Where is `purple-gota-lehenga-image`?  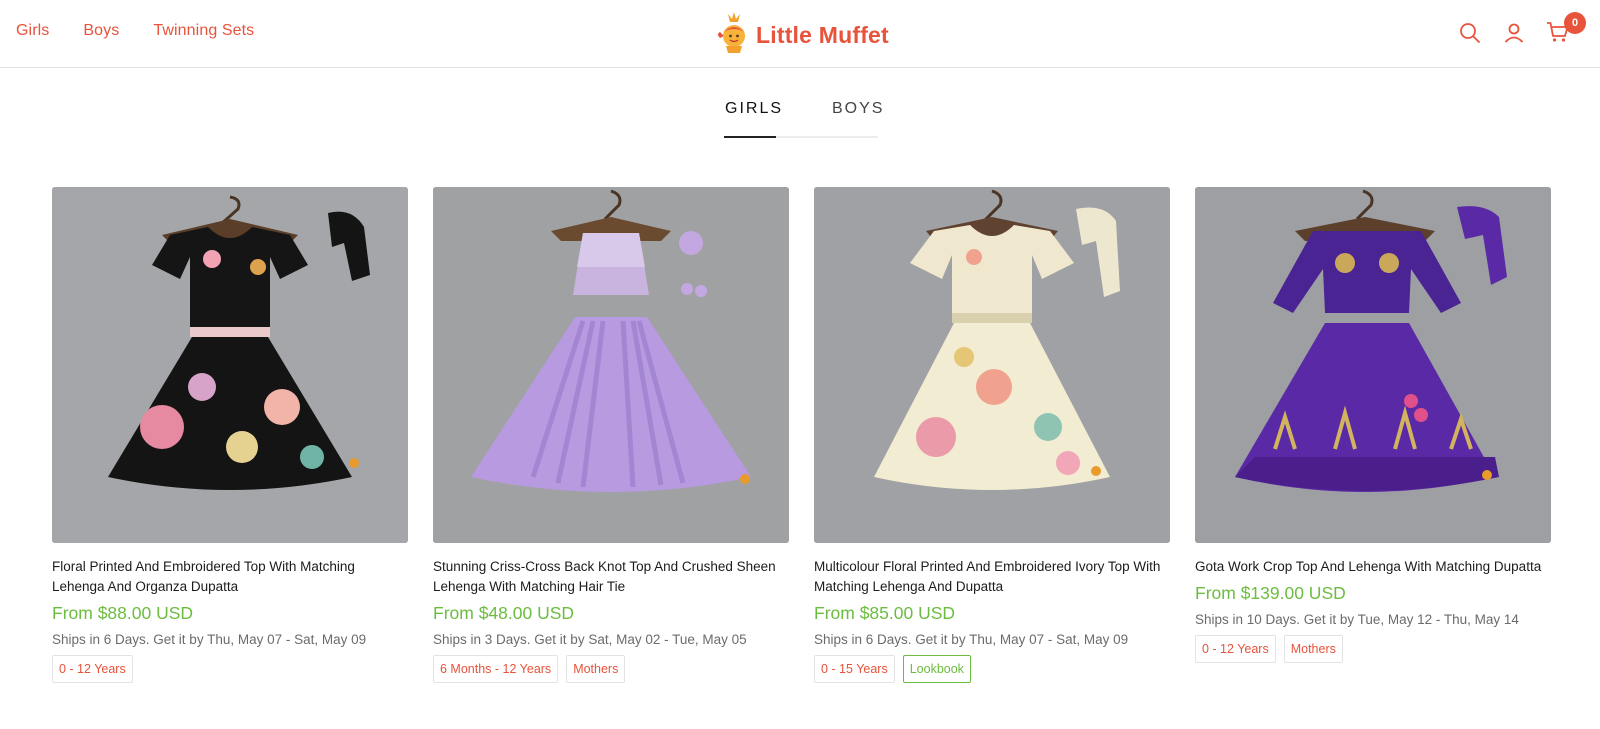 purple-gota-lehenga-image is located at coordinates (1373, 365).